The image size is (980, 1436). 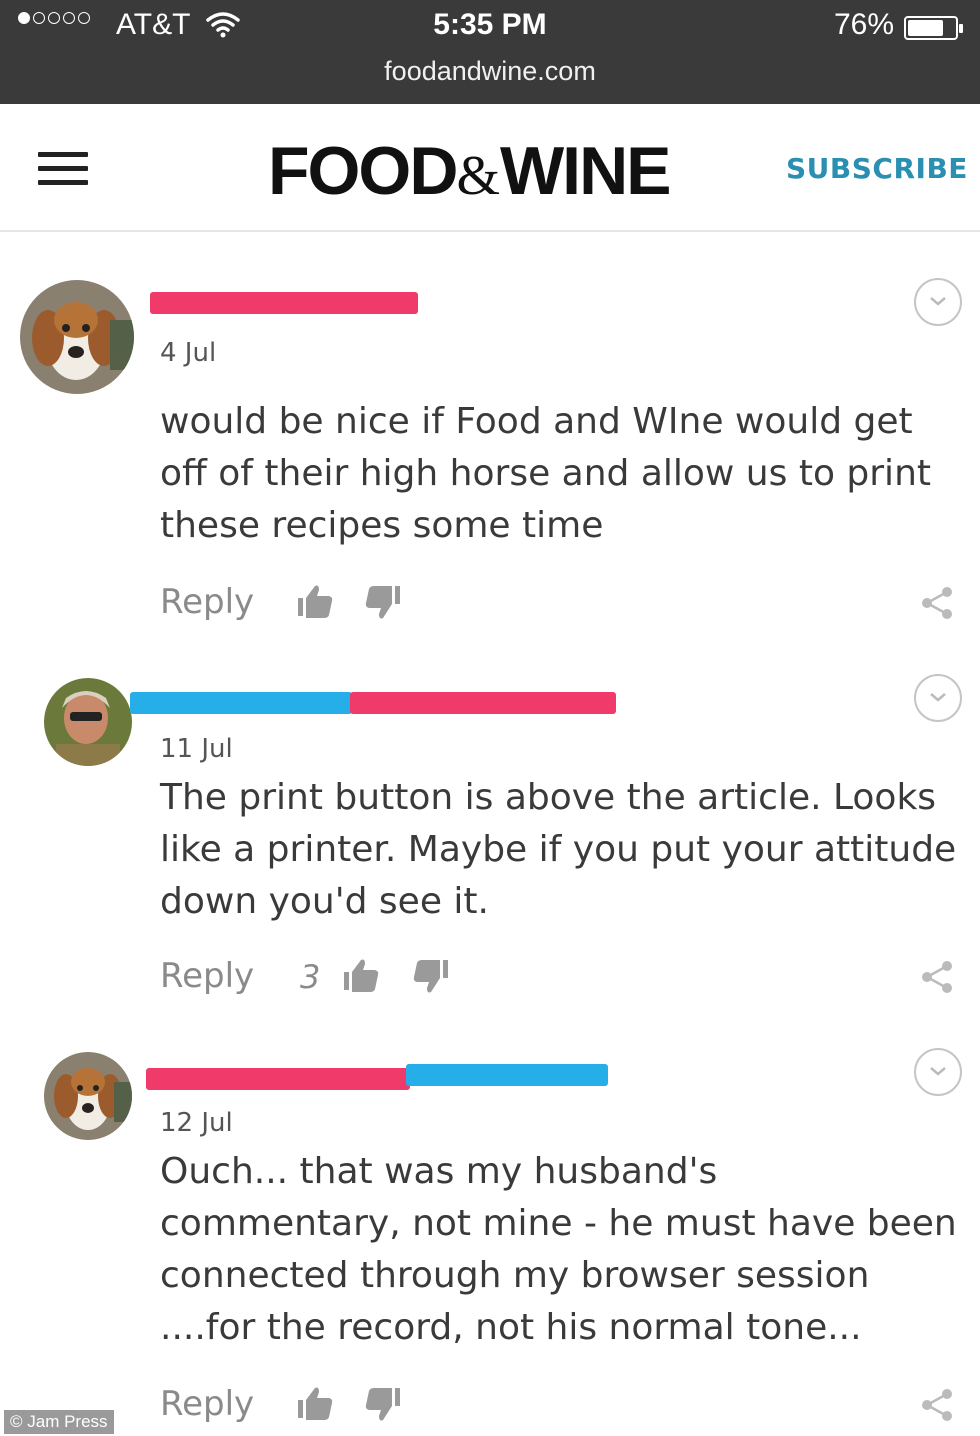 I want to click on comment-date: 4 Jul, so click(x=188, y=353).